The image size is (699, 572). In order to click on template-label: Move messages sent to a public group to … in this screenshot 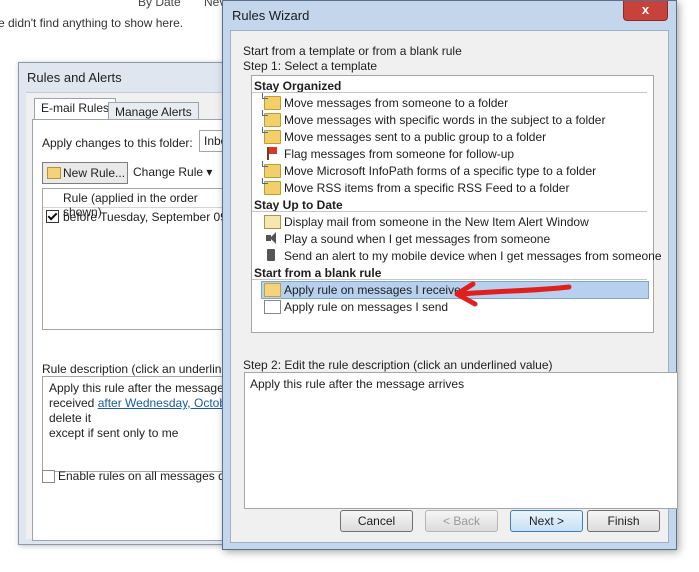, I will do `click(415, 137)`.